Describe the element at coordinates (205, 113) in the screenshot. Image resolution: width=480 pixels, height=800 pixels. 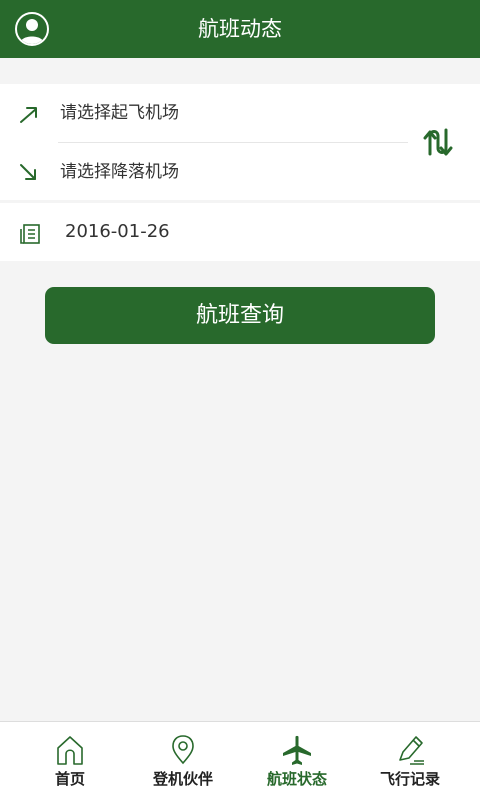
I see `departure-airport-field: 请选择起飞机场` at that location.